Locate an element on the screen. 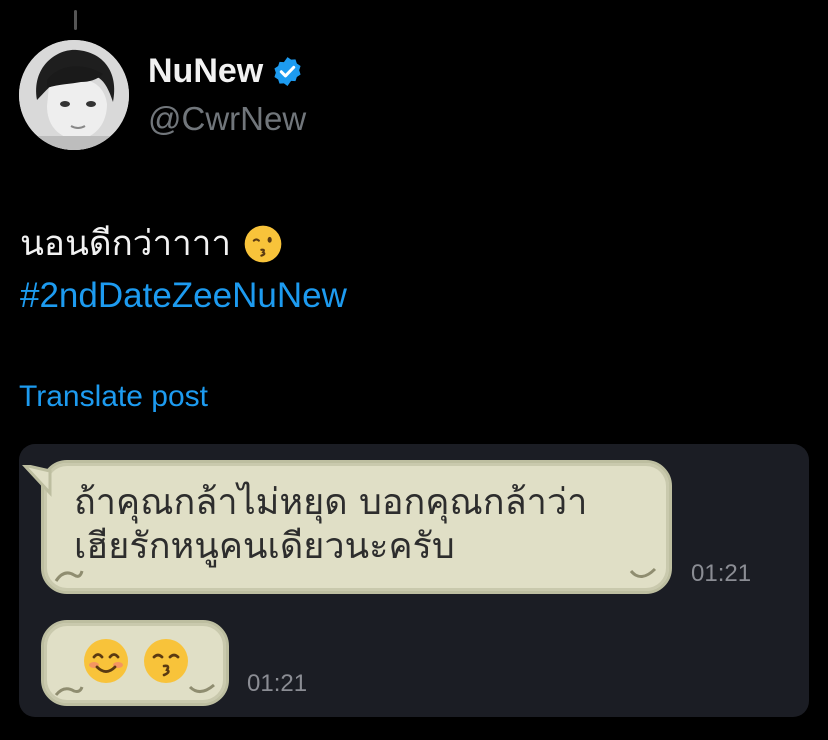  avatar is located at coordinates (74, 95).